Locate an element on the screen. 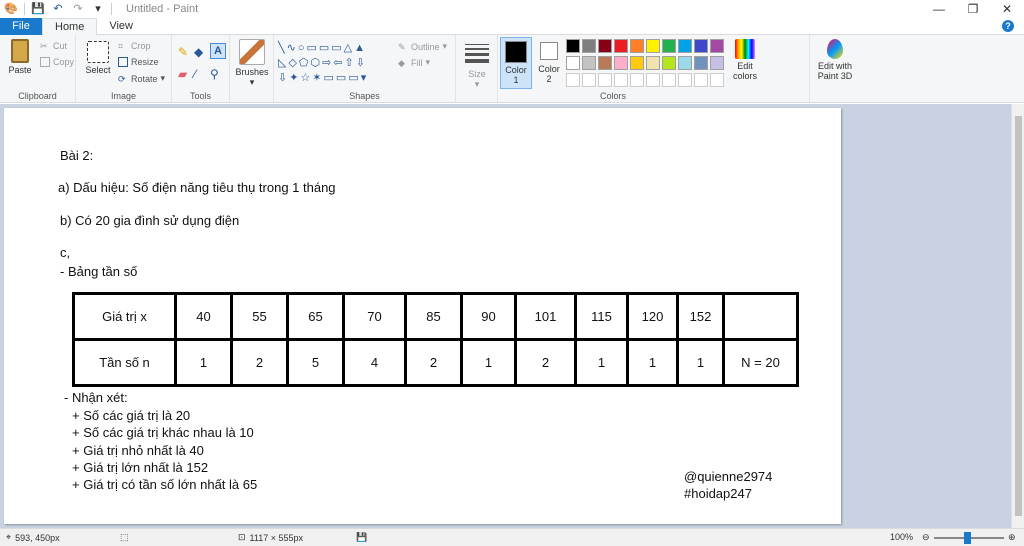  brushes-label: Brushes is located at coordinates (252, 72).